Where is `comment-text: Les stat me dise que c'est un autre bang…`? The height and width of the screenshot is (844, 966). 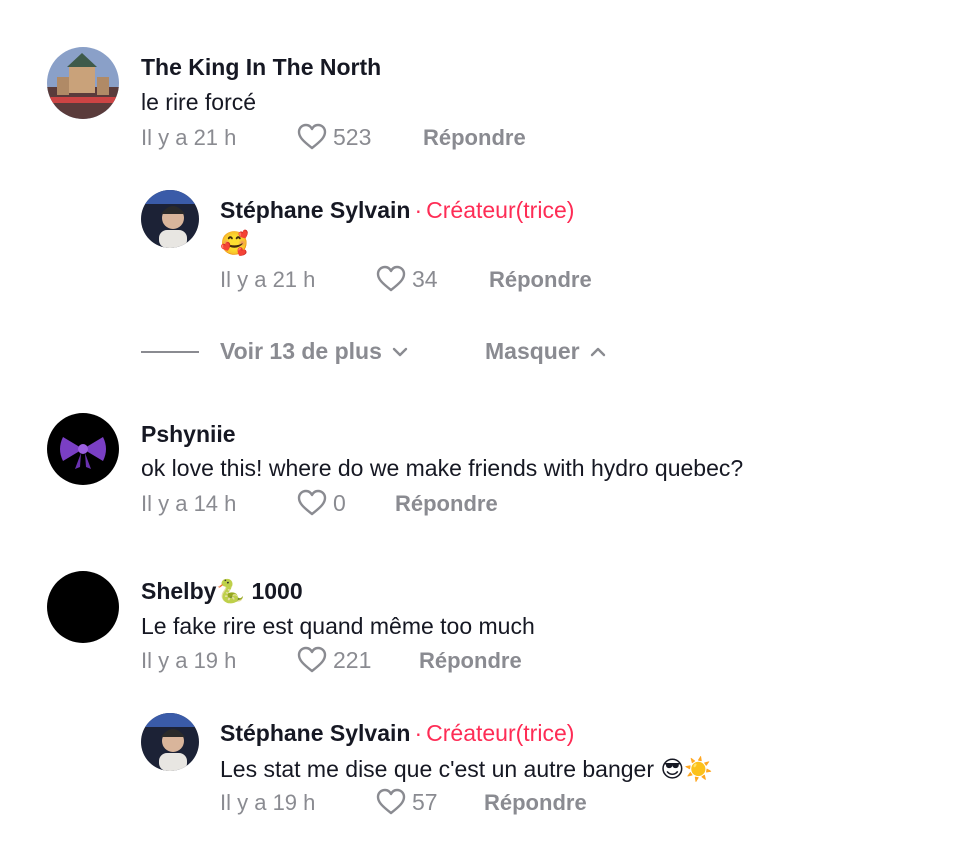
comment-text: Les stat me dise que c'est un autre bang… is located at coordinates (466, 769).